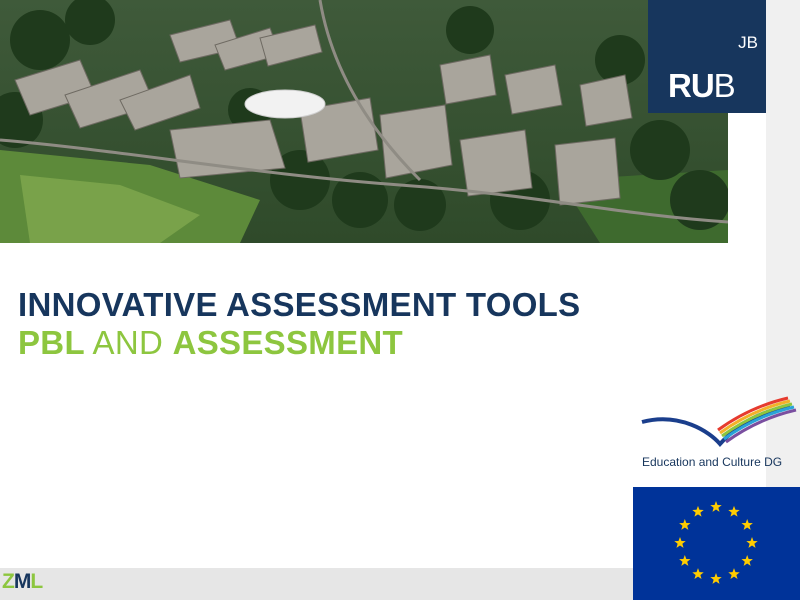 The width and height of the screenshot is (800, 605). Describe the element at coordinates (716, 543) in the screenshot. I see `eu-flag-icon` at that location.